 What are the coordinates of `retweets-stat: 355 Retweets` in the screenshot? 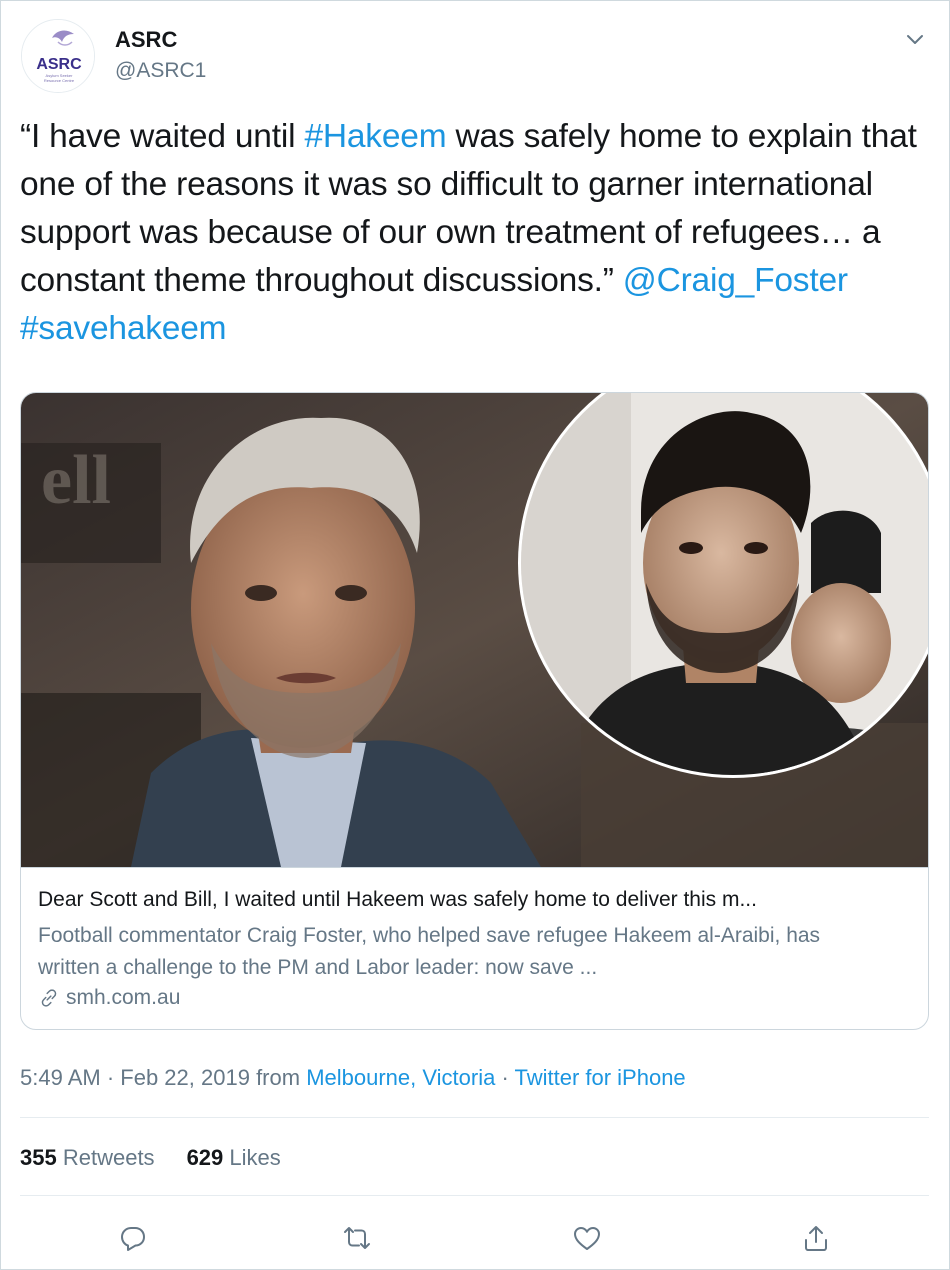 It's located at (87, 1158).